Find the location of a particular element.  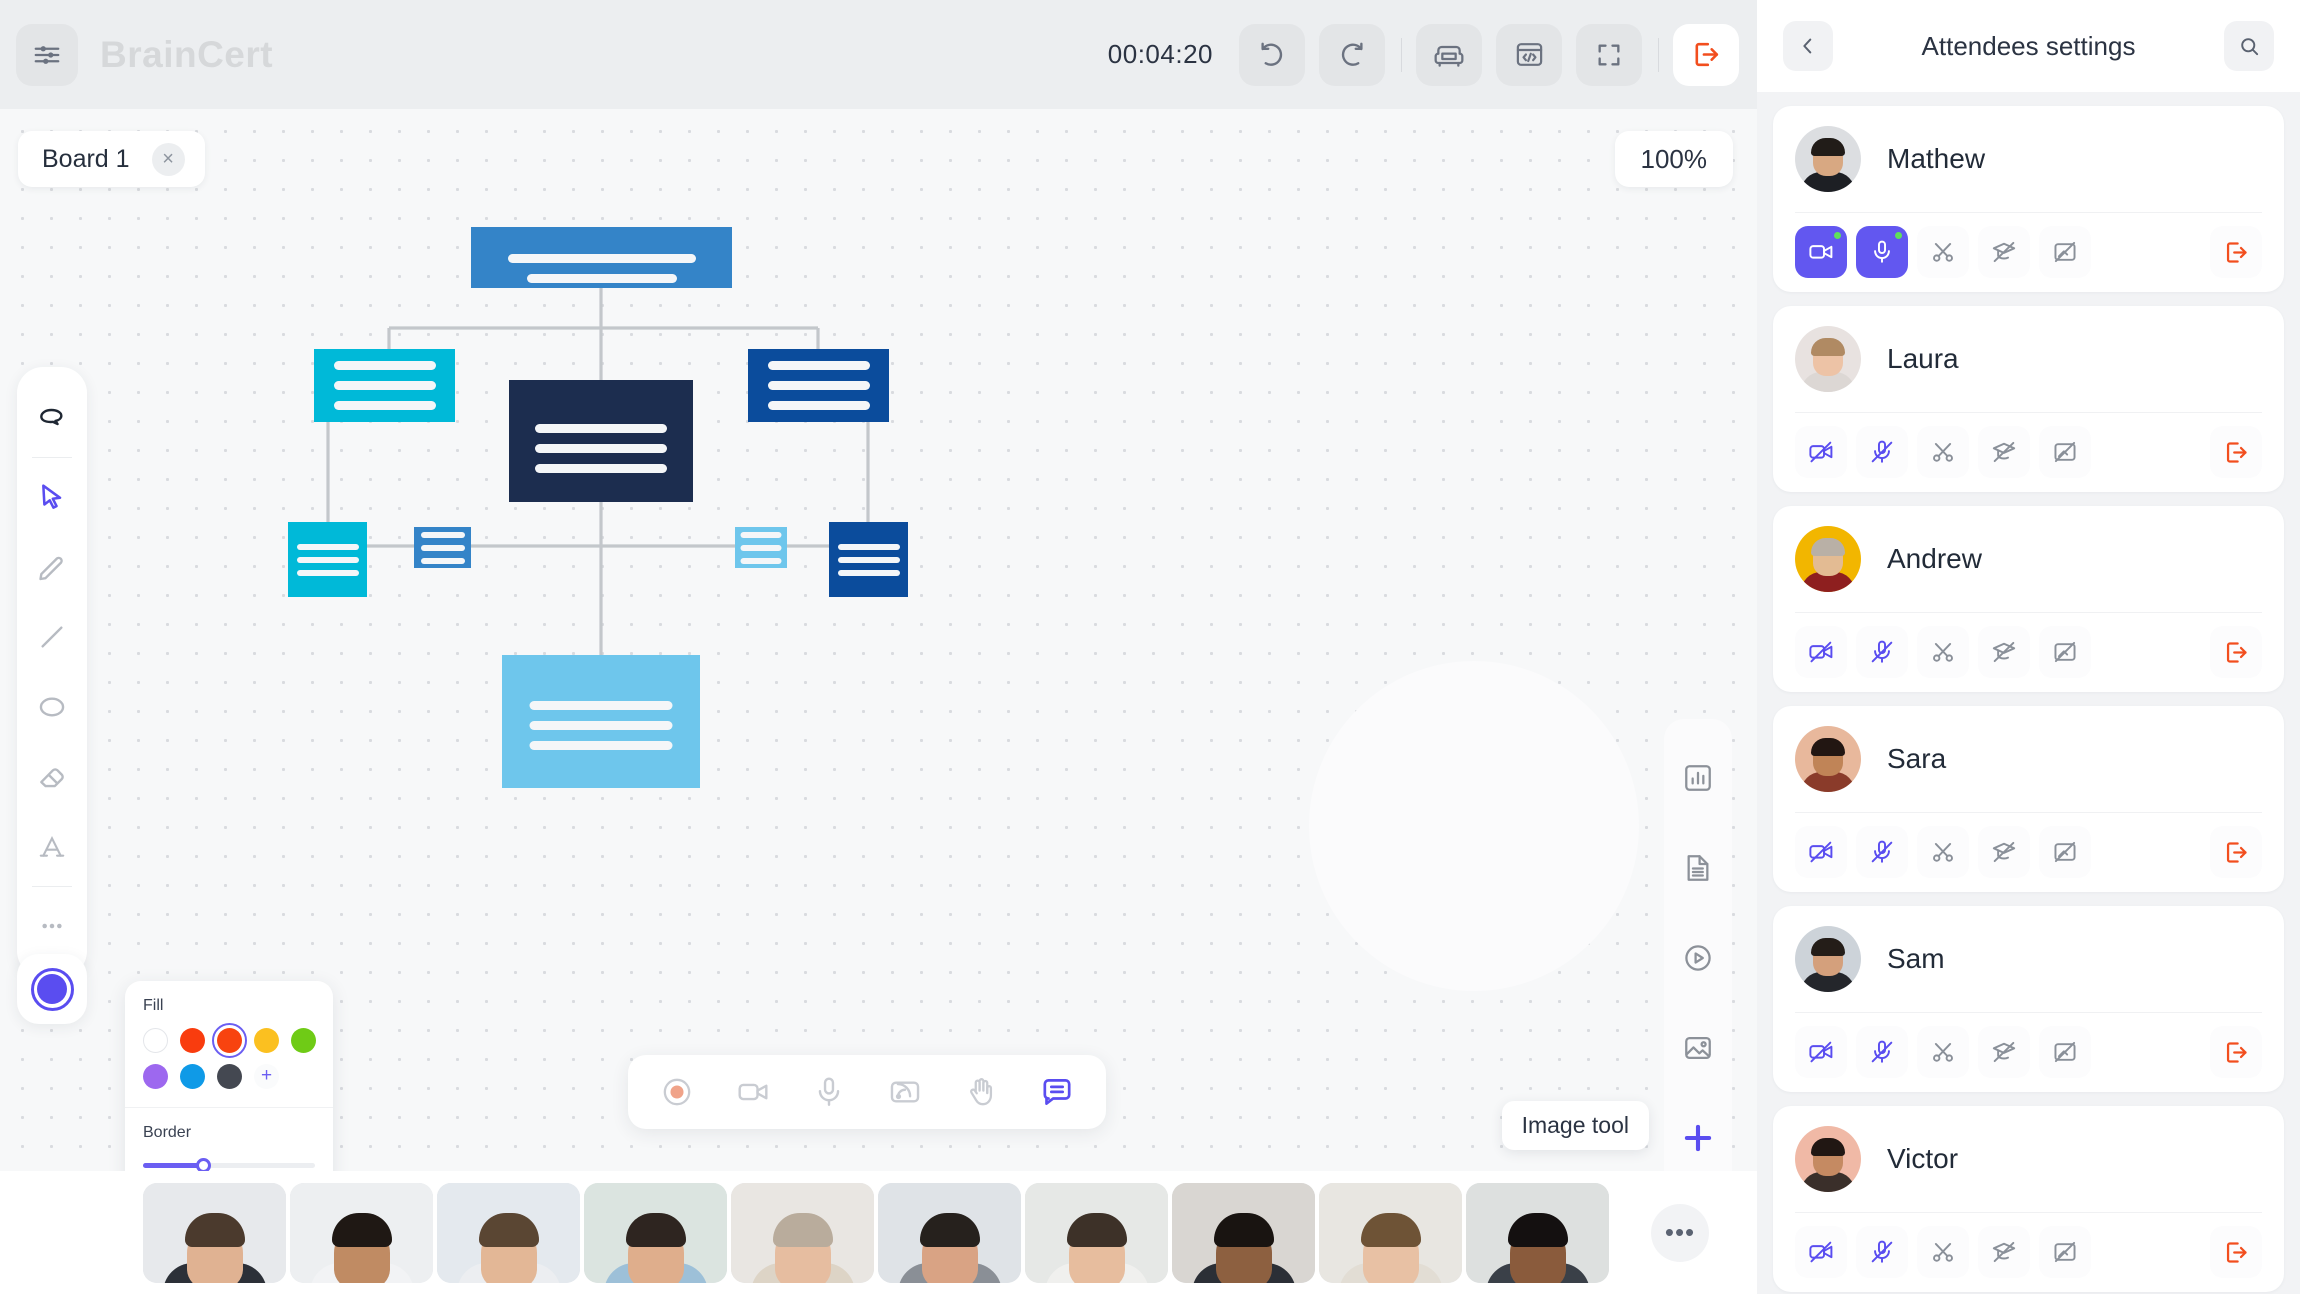

add-tool is located at coordinates (1698, 1132).